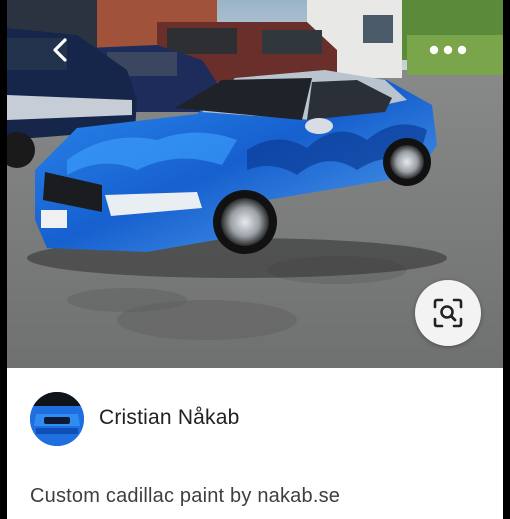  I want to click on back-button, so click(60, 50).